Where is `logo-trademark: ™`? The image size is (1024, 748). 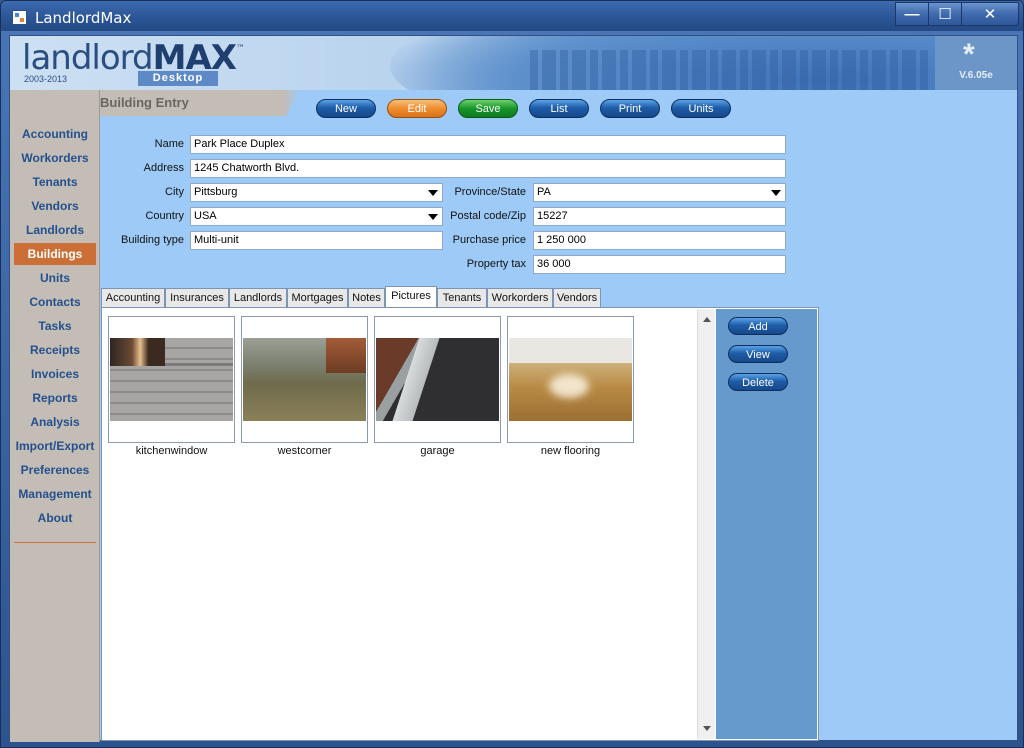 logo-trademark: ™ is located at coordinates (240, 49).